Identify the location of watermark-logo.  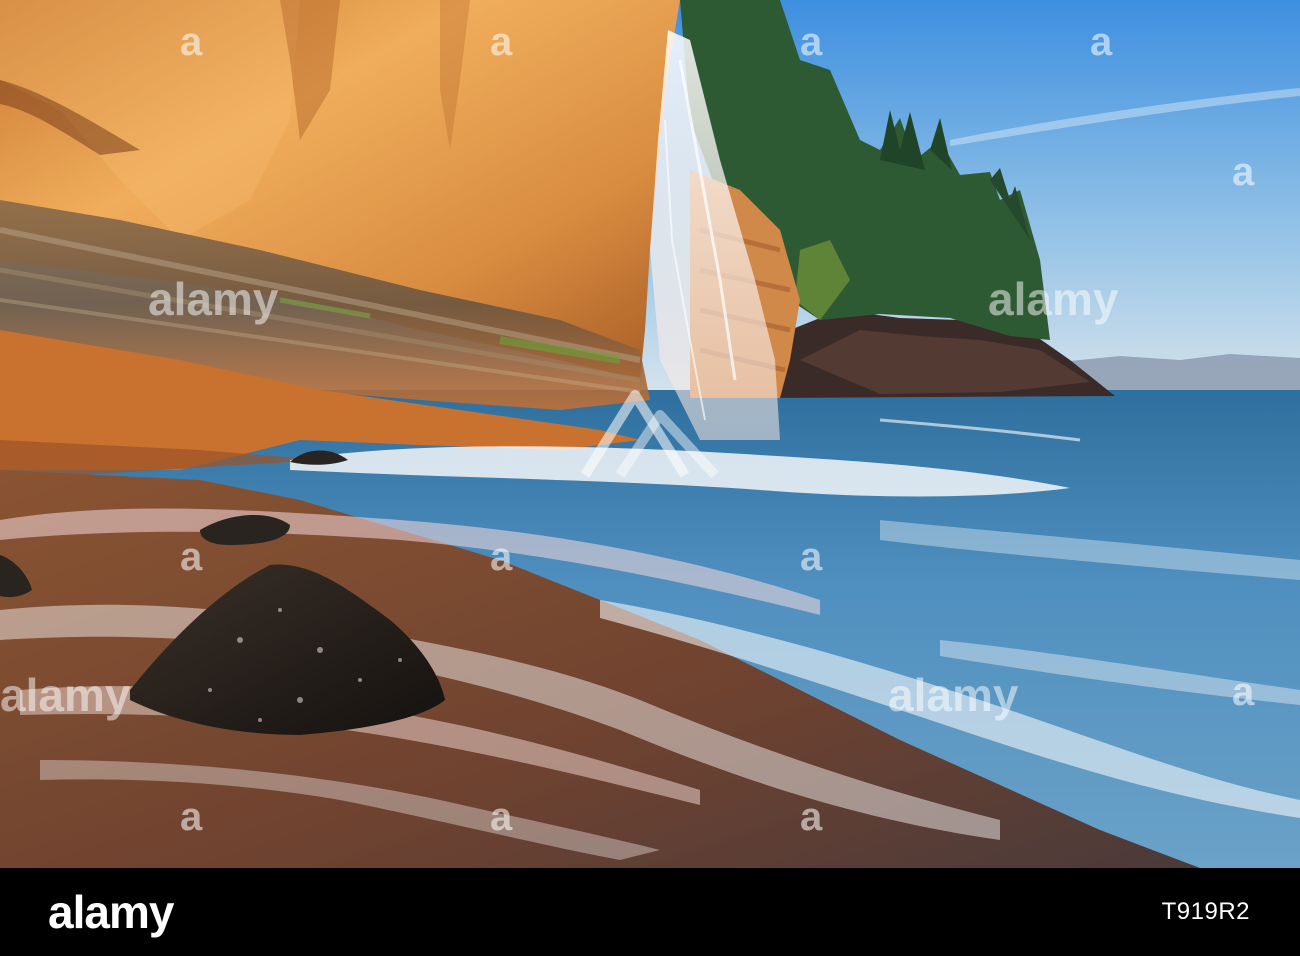
(650, 435).